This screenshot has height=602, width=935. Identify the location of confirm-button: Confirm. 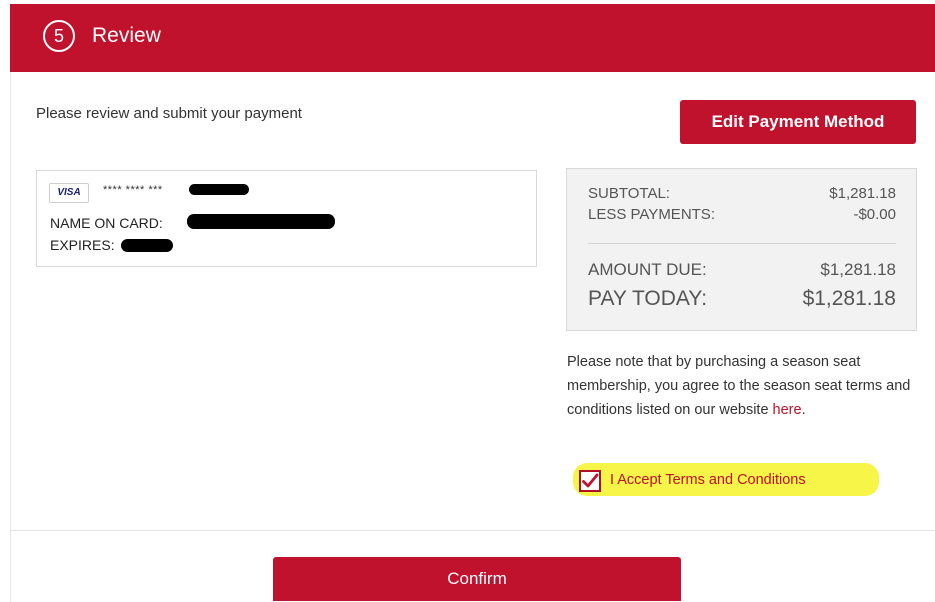
(477, 579).